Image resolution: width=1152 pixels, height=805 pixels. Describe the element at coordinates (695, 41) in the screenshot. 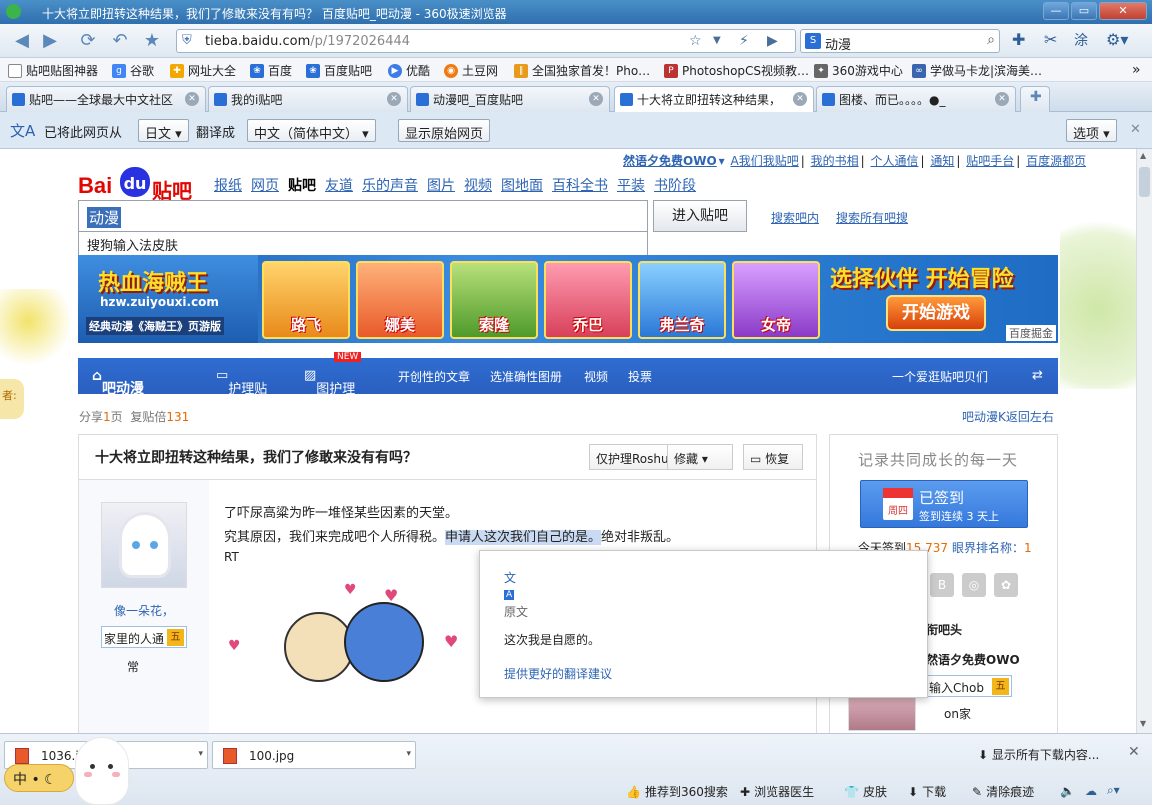

I see `star-icon: ☆` at that location.